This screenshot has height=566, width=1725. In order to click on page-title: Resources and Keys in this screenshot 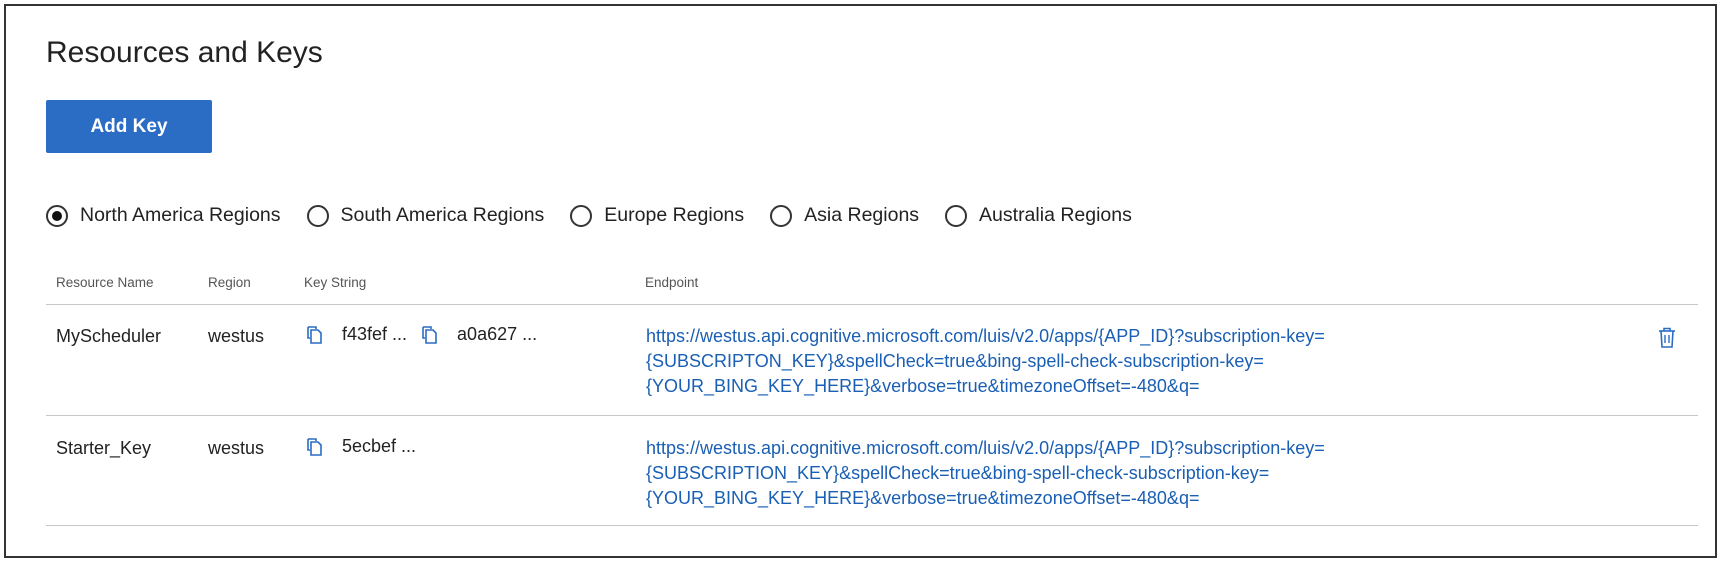, I will do `click(184, 52)`.